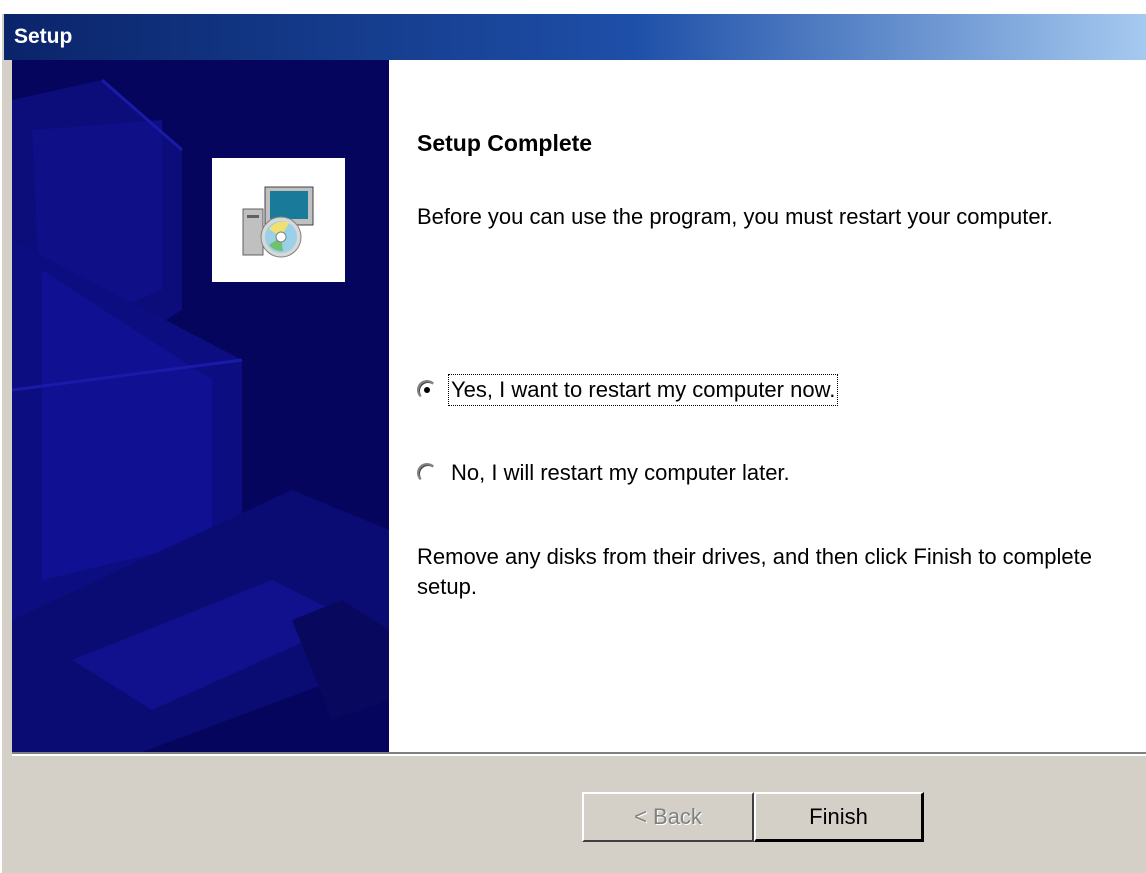  Describe the element at coordinates (505, 143) in the screenshot. I see `page-heading: Setup Complete` at that location.